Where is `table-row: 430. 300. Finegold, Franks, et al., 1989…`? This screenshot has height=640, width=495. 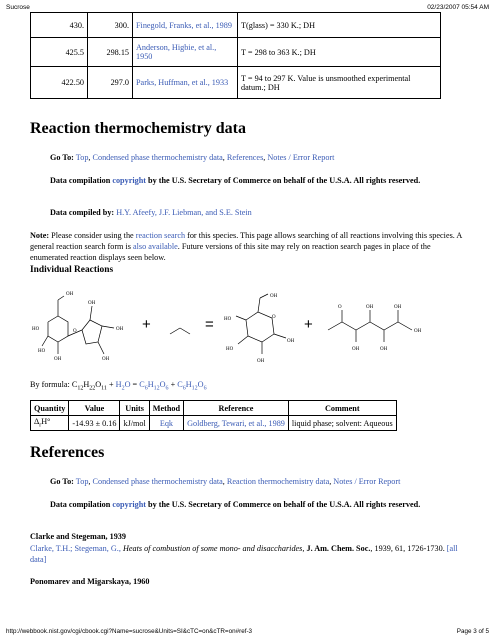
table-row: 430. 300. Finegold, Franks, et al., 1989… is located at coordinates (235, 25).